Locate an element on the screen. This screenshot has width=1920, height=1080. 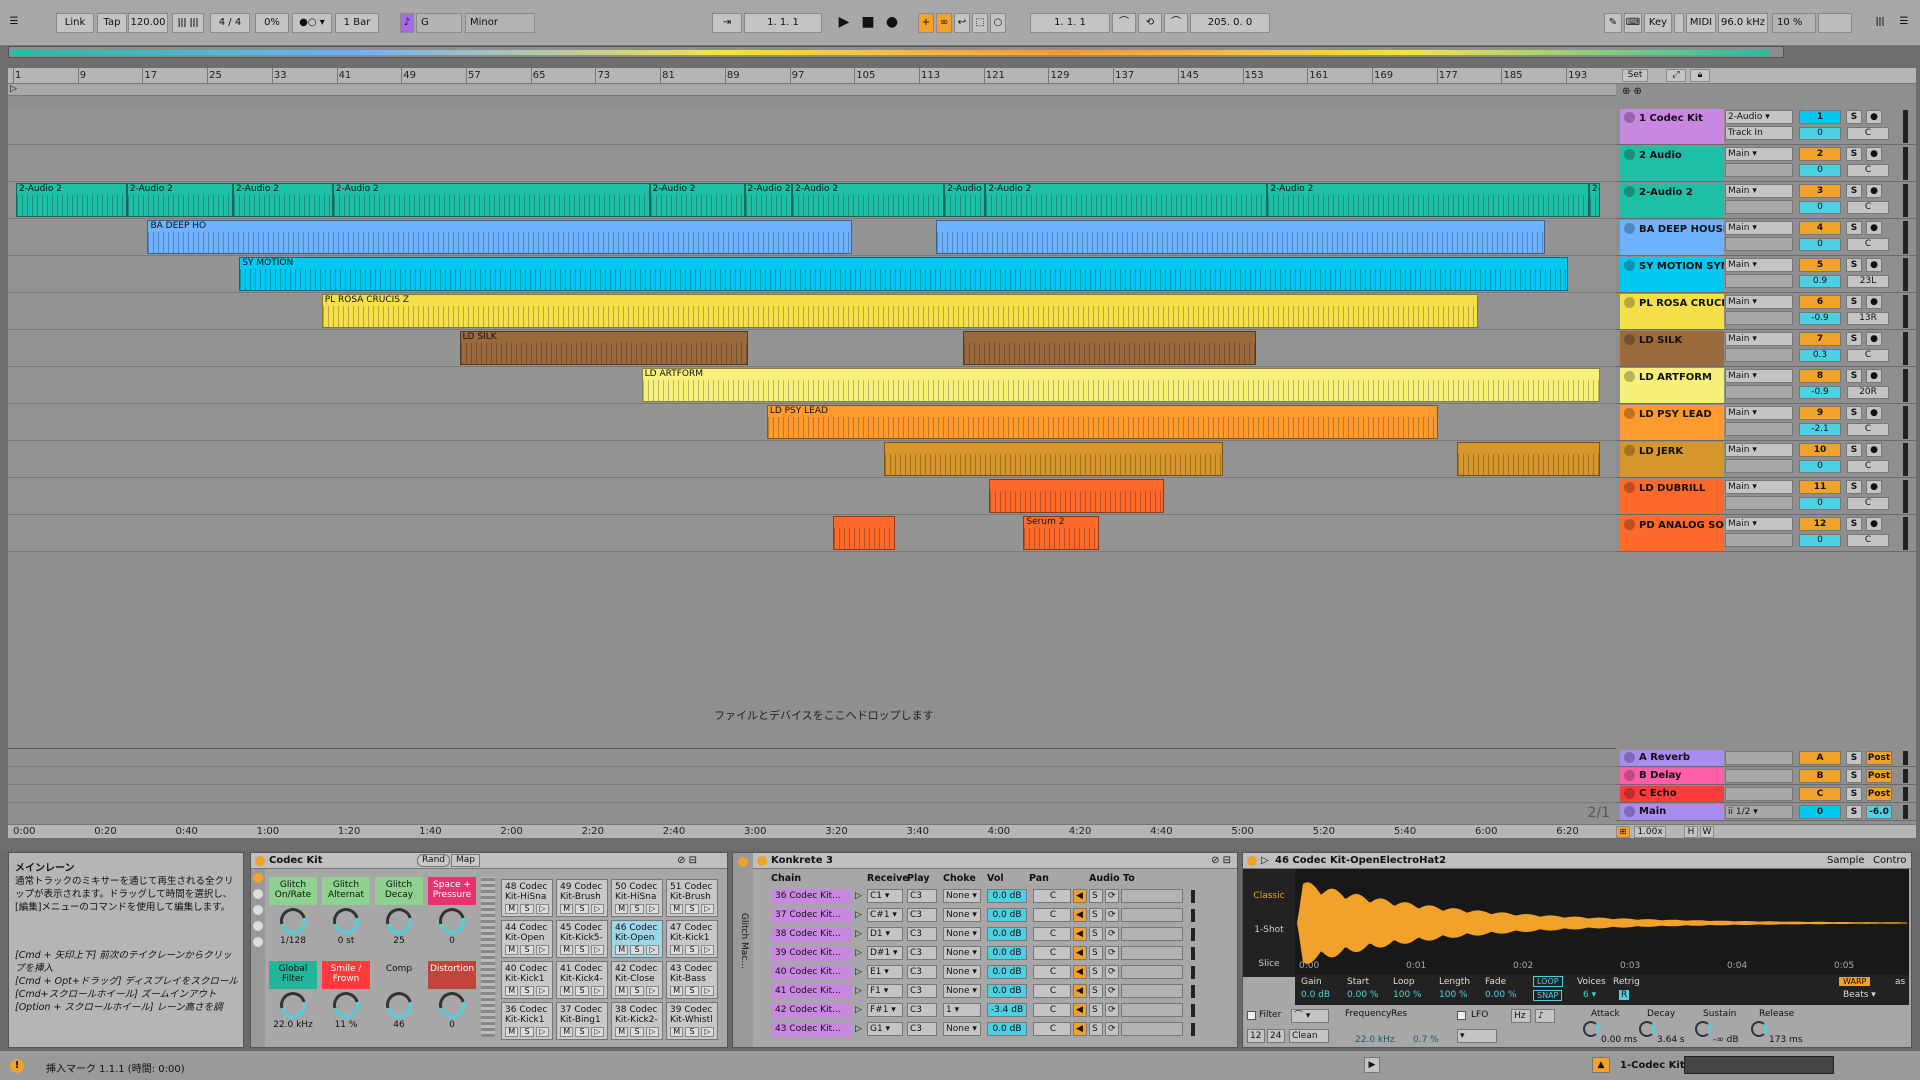
filter-type-select: Clean is located at coordinates (1309, 1036).